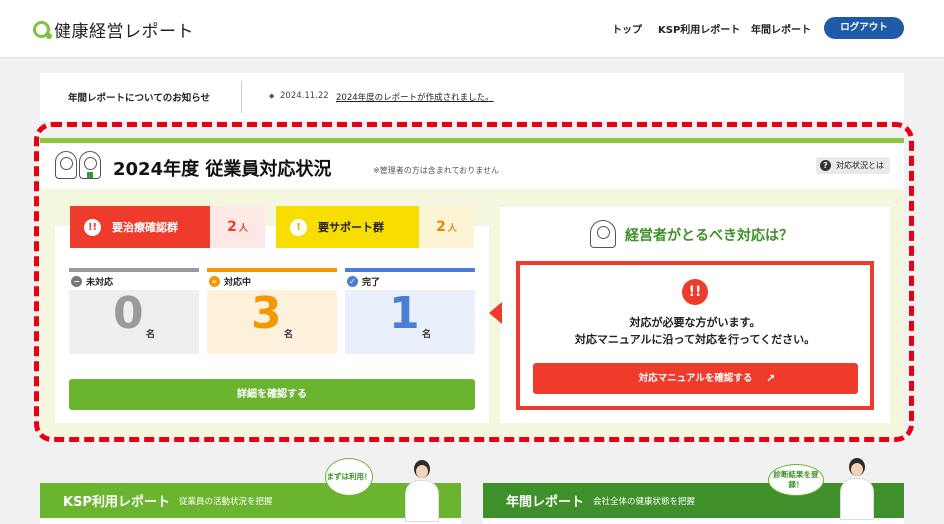 This screenshot has height=524, width=944. I want to click on ksp-speech-bubble: まずは利用！, so click(349, 477).